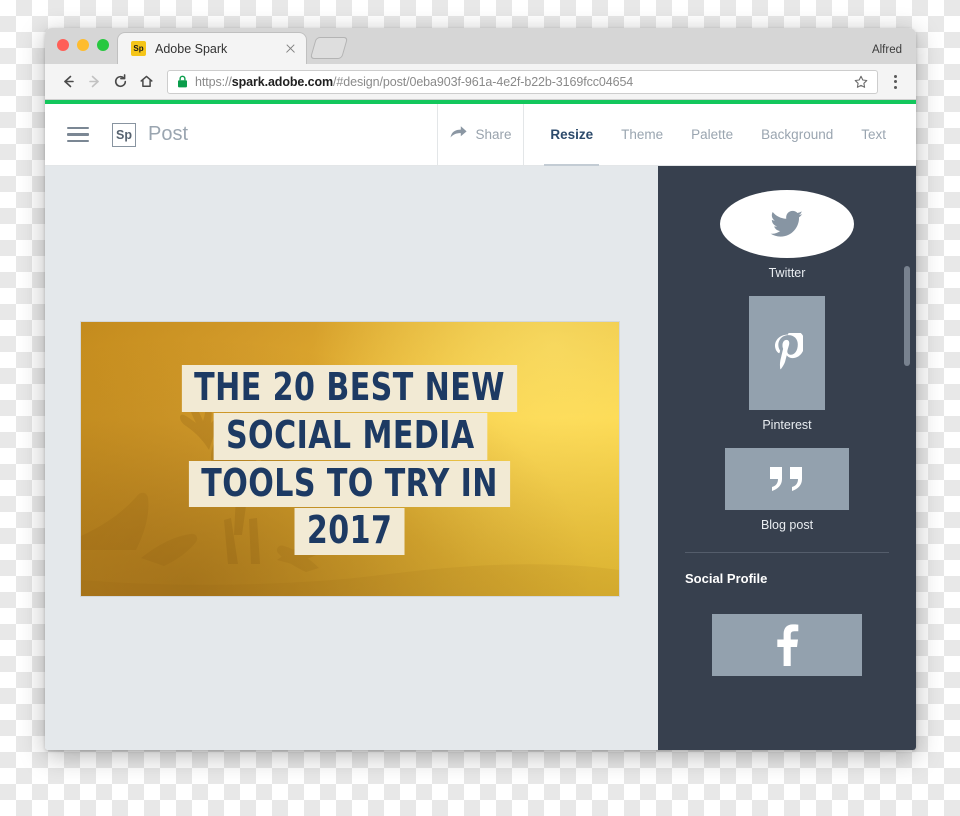  I want to click on maximize-window-button, so click(103, 45).